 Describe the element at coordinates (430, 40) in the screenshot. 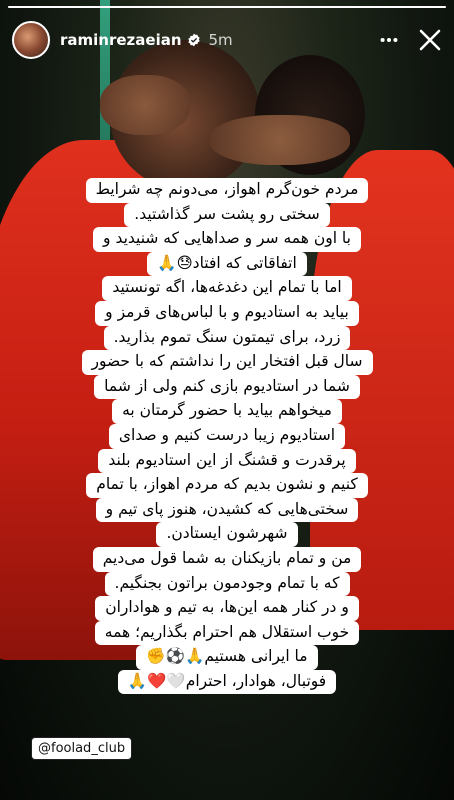

I see `close-icon` at that location.